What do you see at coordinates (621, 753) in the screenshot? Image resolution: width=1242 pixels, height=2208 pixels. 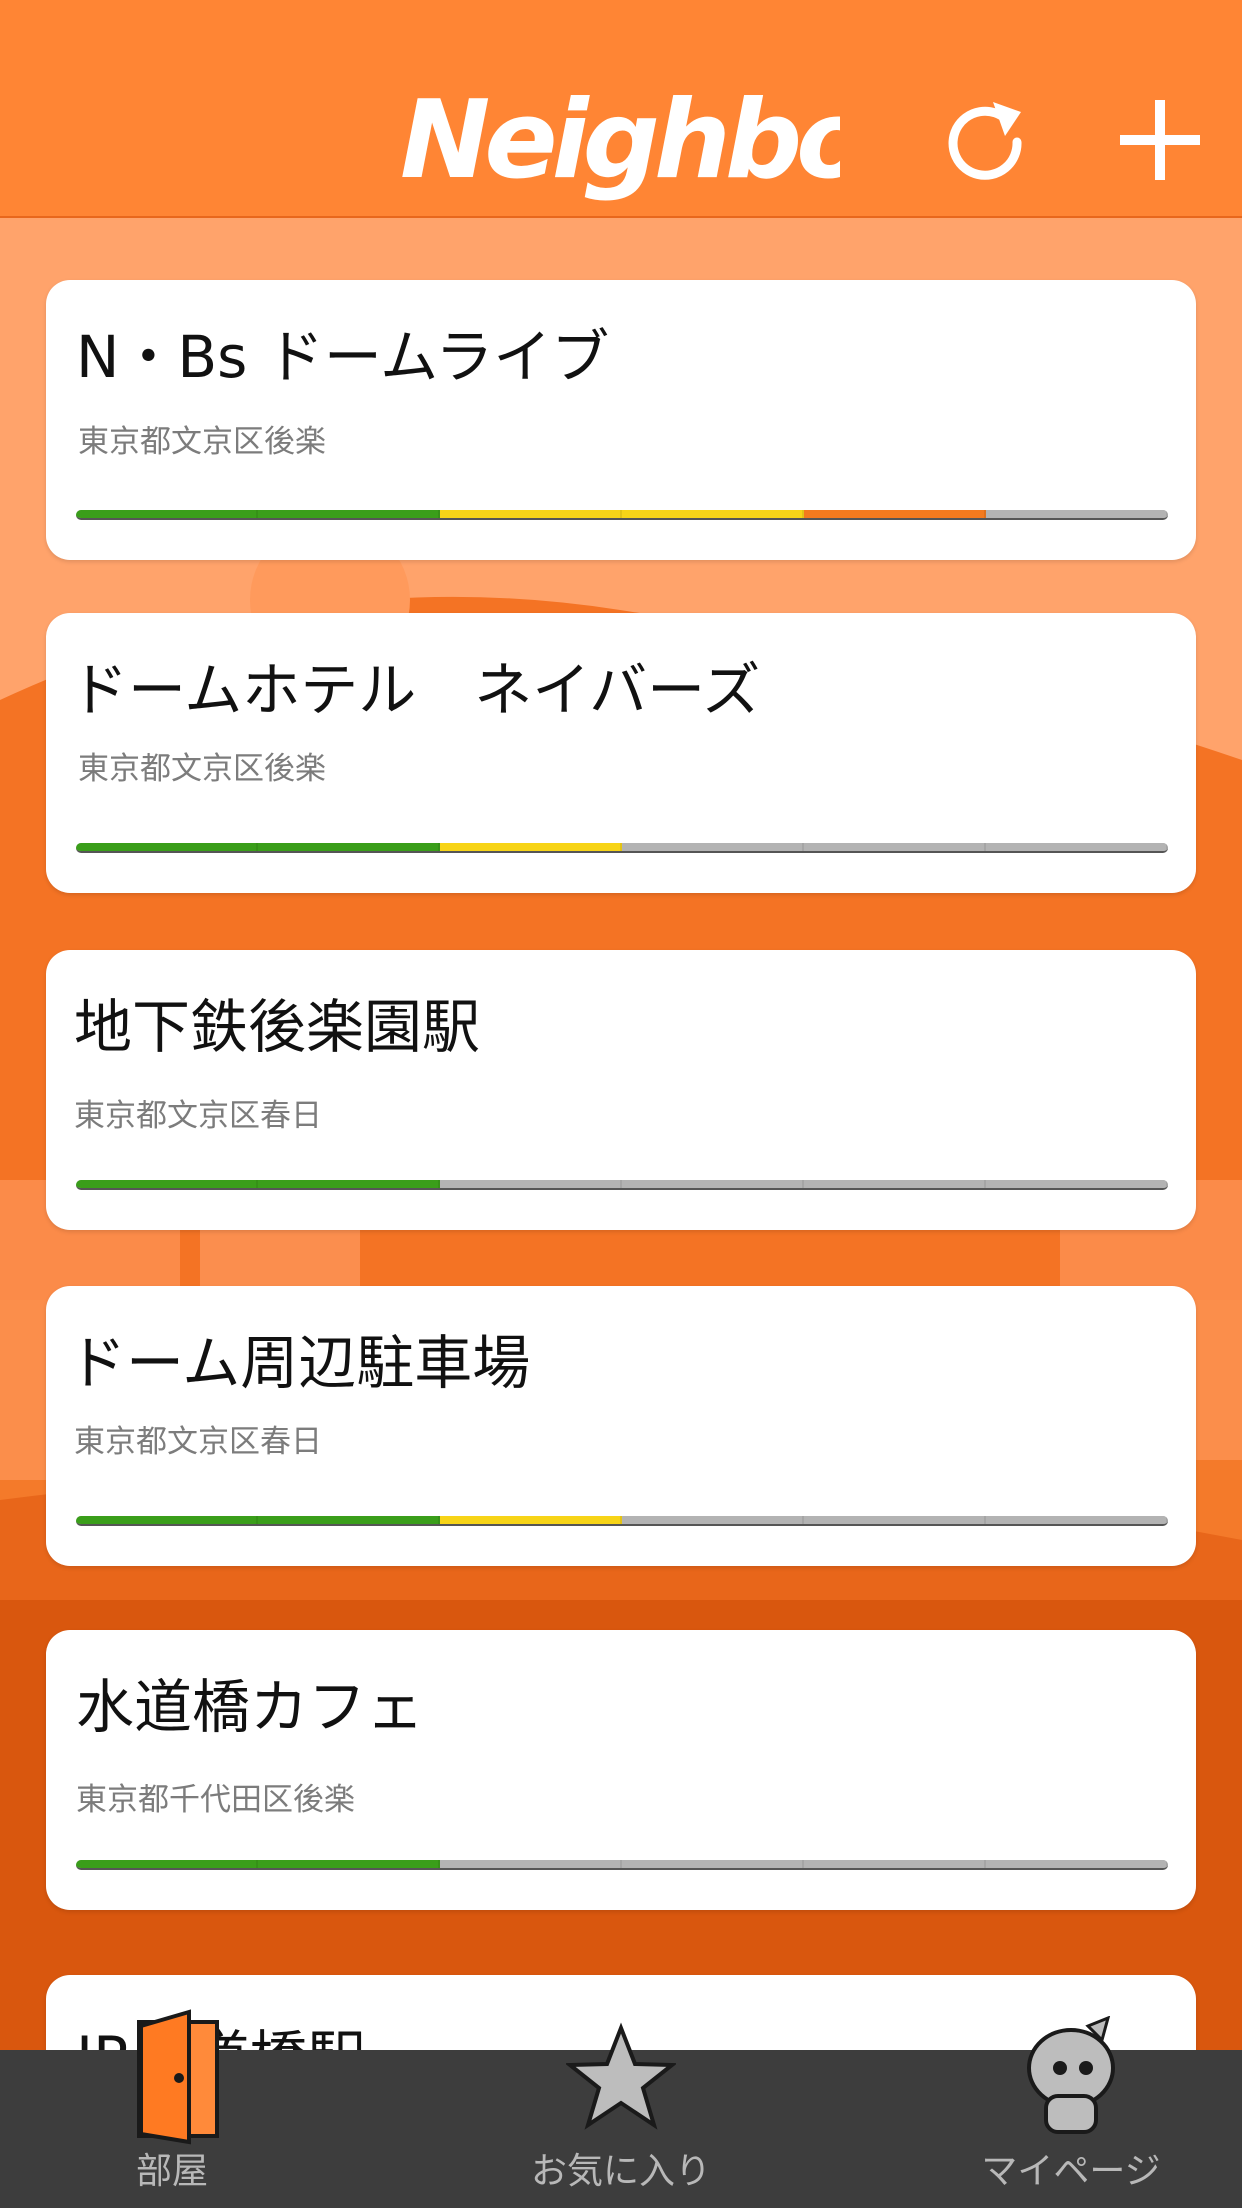 I see `room-card: ドームホテル ネイバーズ 東京都文京区後楽` at bounding box center [621, 753].